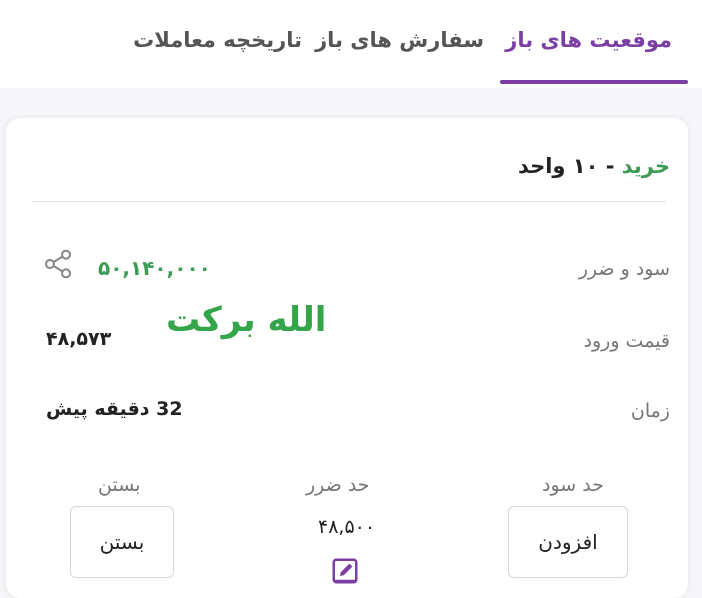  Describe the element at coordinates (246, 320) in the screenshot. I see `overlay-text: الله برکت` at that location.